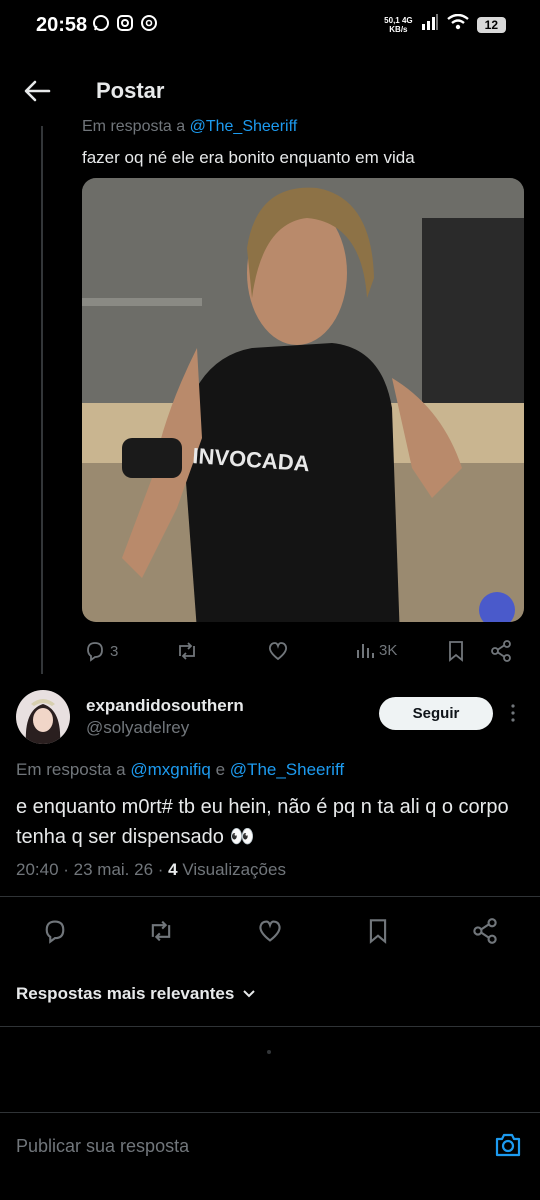 The height and width of the screenshot is (1200, 540). I want to click on bookmark-action, so click(456, 651).